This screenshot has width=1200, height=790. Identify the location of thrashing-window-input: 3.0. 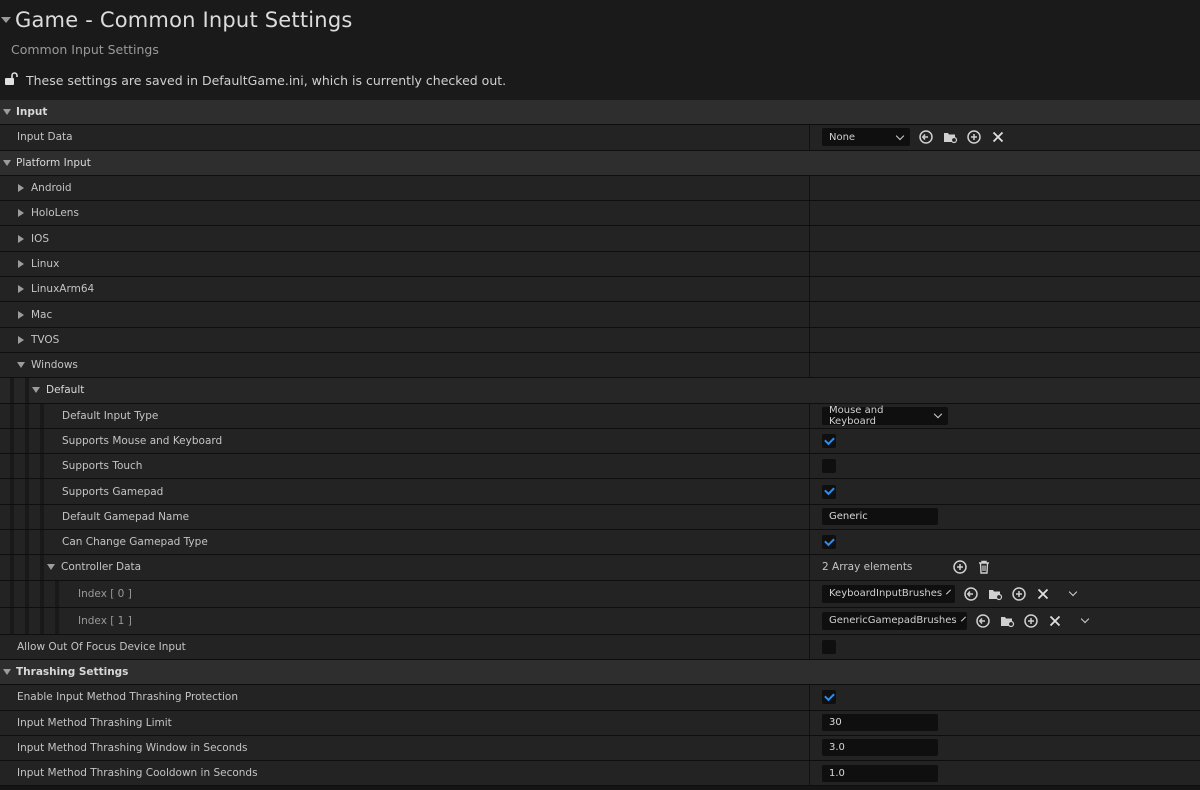
(880, 748).